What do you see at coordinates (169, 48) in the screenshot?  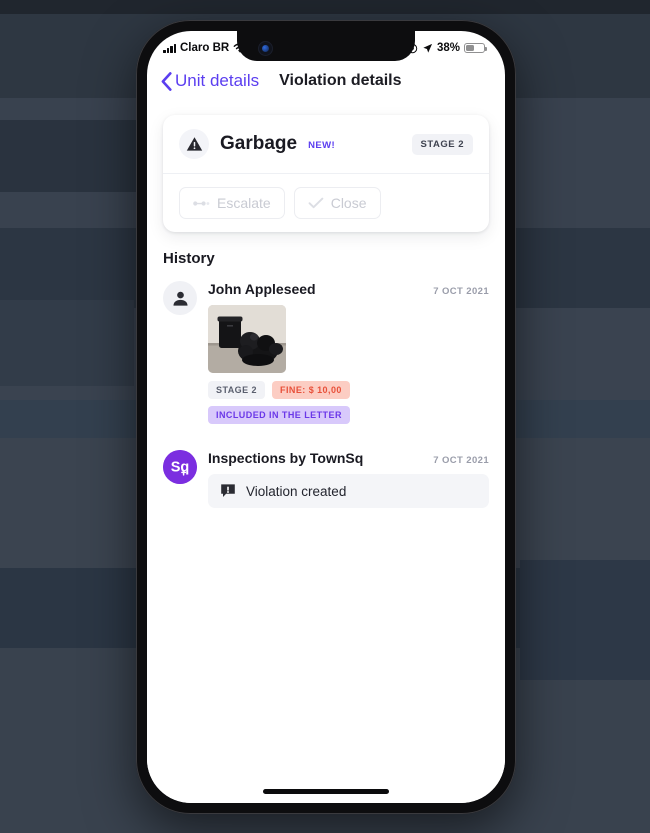 I see `cellular-bars-icon` at bounding box center [169, 48].